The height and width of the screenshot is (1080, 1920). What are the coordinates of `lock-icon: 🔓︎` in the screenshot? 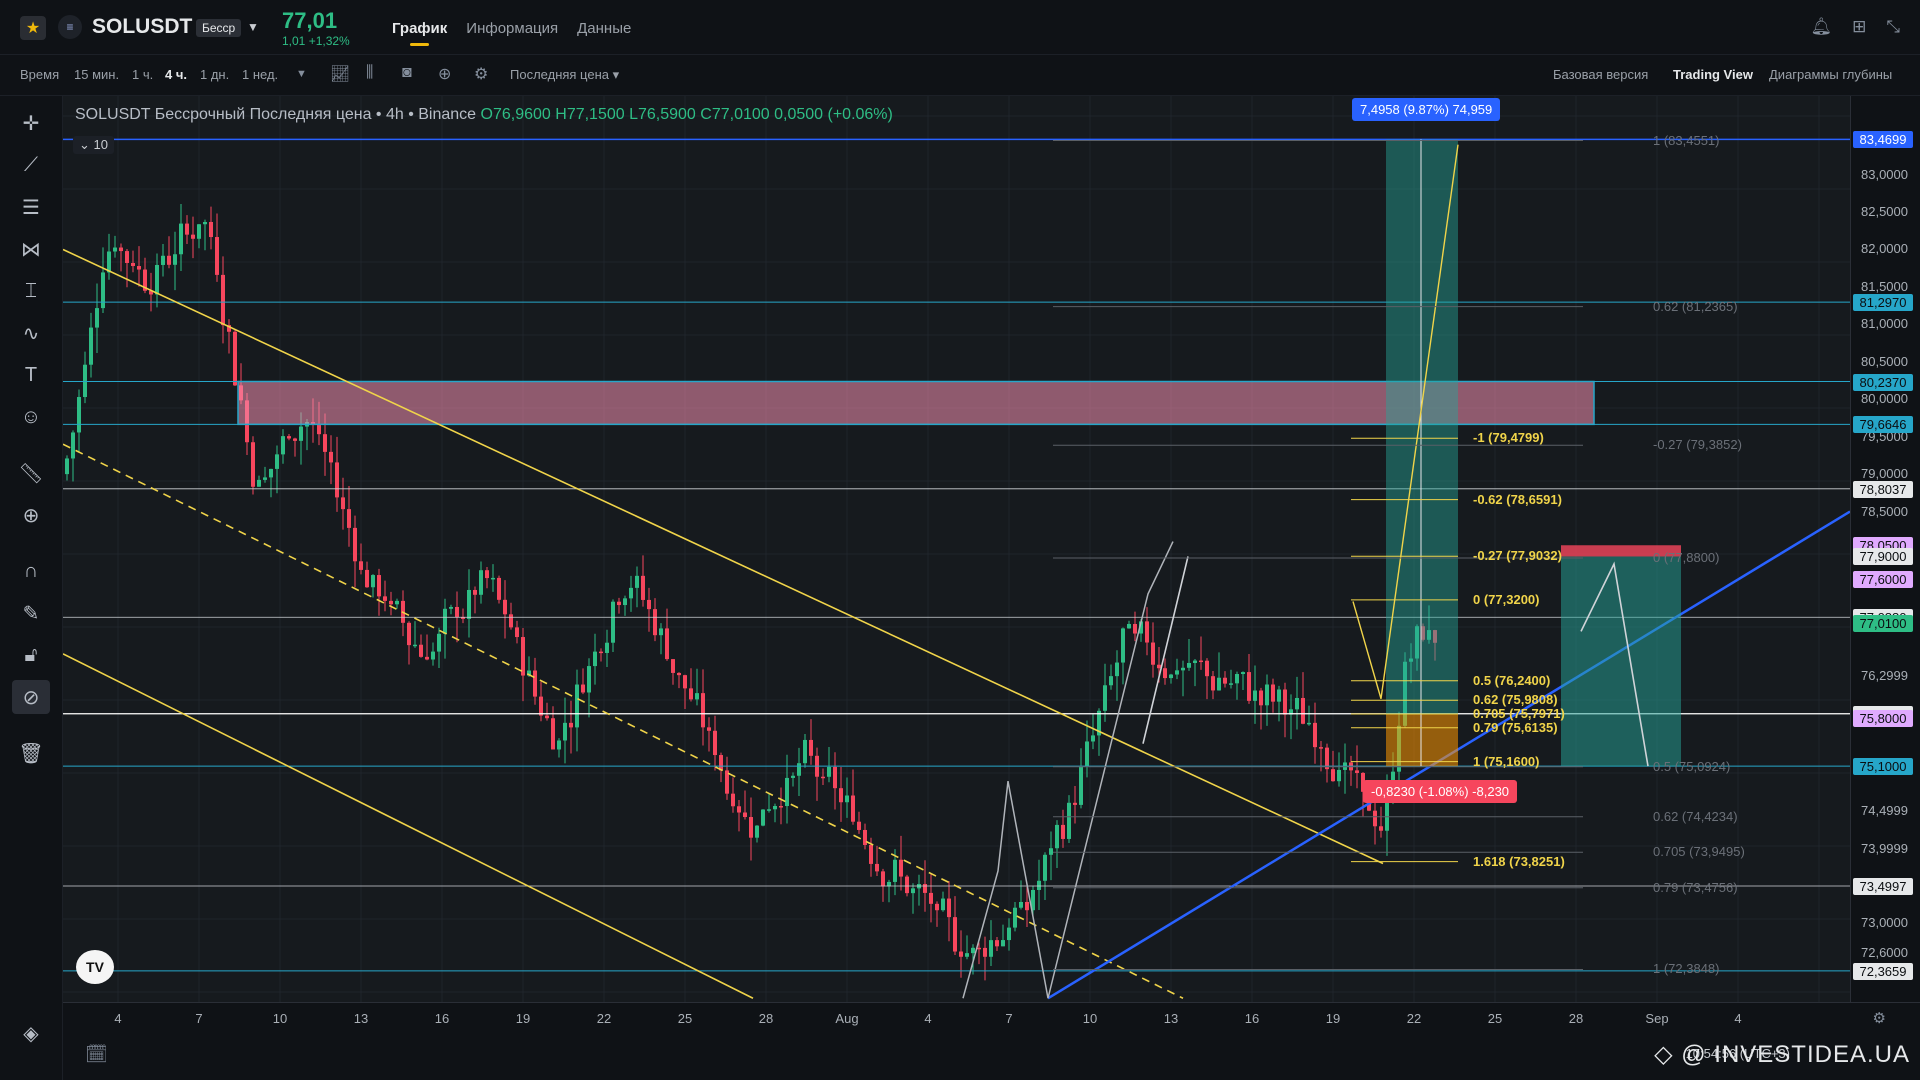 It's located at (31, 655).